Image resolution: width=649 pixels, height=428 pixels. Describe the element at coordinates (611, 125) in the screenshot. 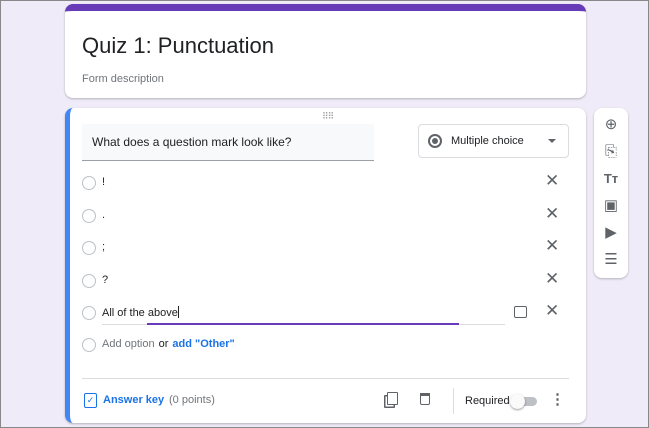

I see `add-question-icon: ⊕` at that location.